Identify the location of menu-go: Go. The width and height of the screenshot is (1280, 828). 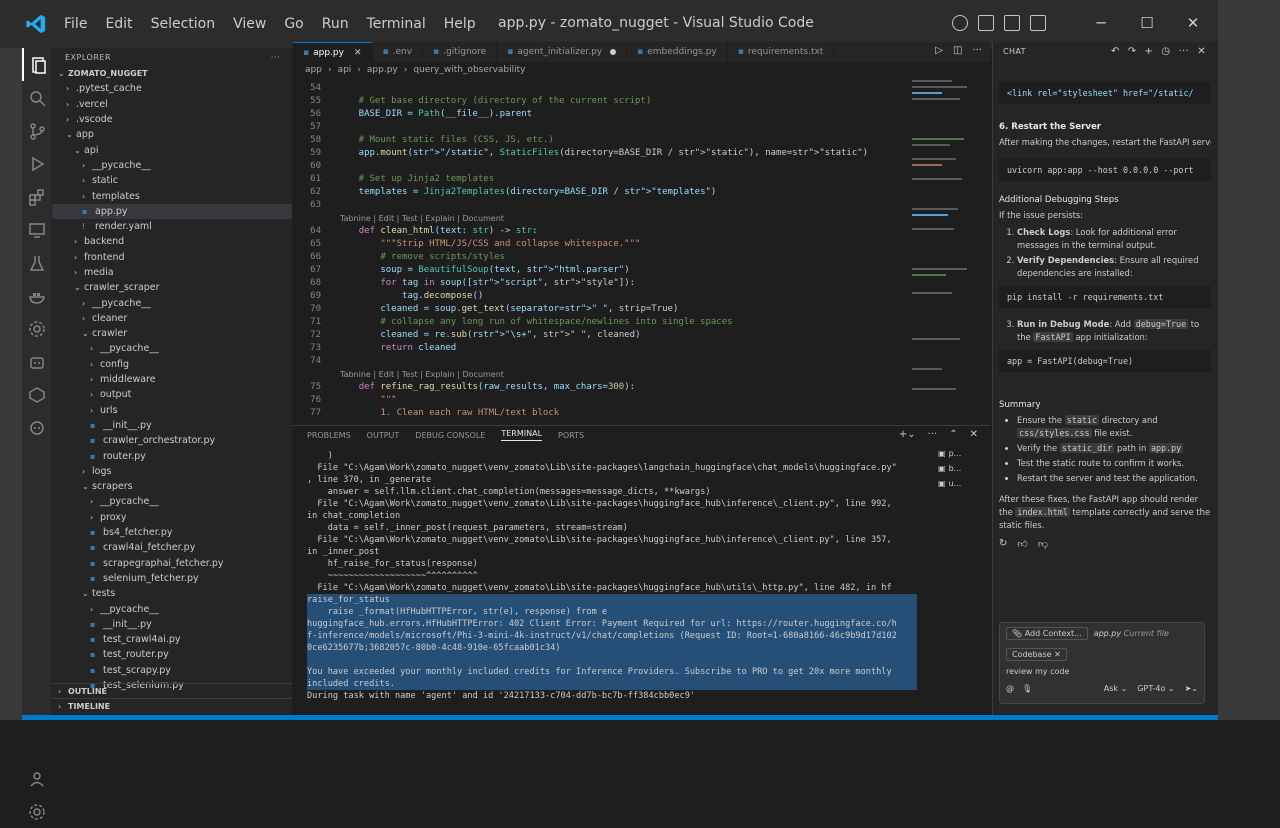
(293, 24).